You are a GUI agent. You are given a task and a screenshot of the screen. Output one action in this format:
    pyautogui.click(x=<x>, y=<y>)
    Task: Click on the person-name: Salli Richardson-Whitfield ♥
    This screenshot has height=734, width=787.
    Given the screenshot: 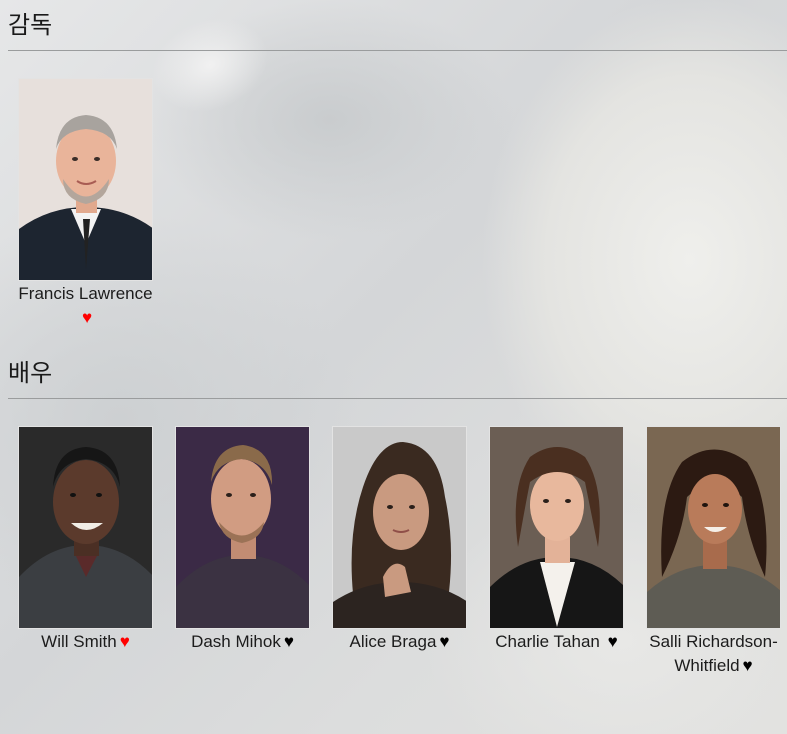 What is the action you would take?
    pyautogui.click(x=713, y=653)
    